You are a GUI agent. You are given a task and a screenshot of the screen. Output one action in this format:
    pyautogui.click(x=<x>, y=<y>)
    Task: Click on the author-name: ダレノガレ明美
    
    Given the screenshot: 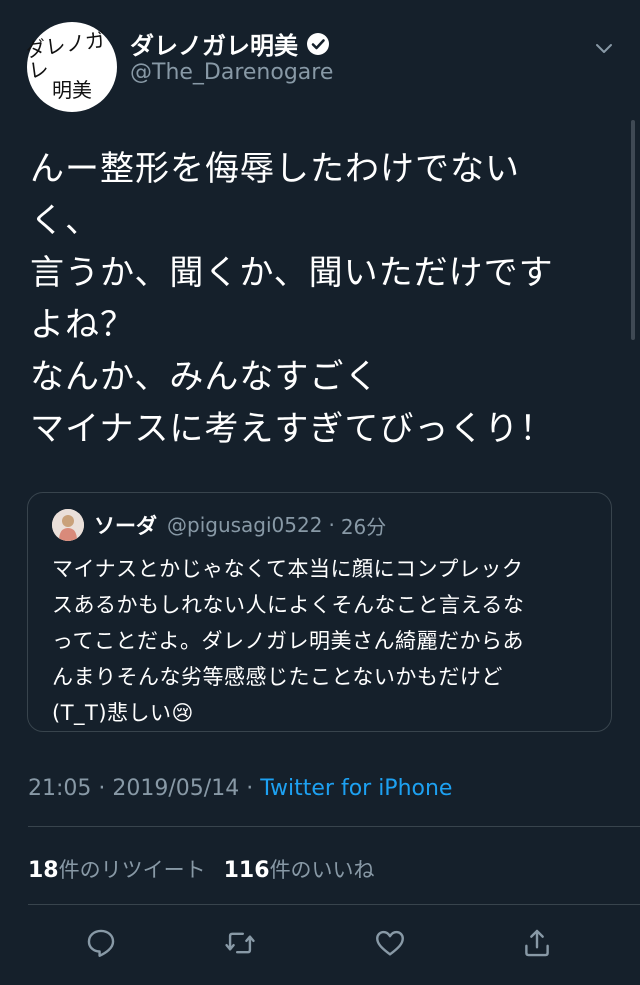 What is the action you would take?
    pyautogui.click(x=214, y=43)
    